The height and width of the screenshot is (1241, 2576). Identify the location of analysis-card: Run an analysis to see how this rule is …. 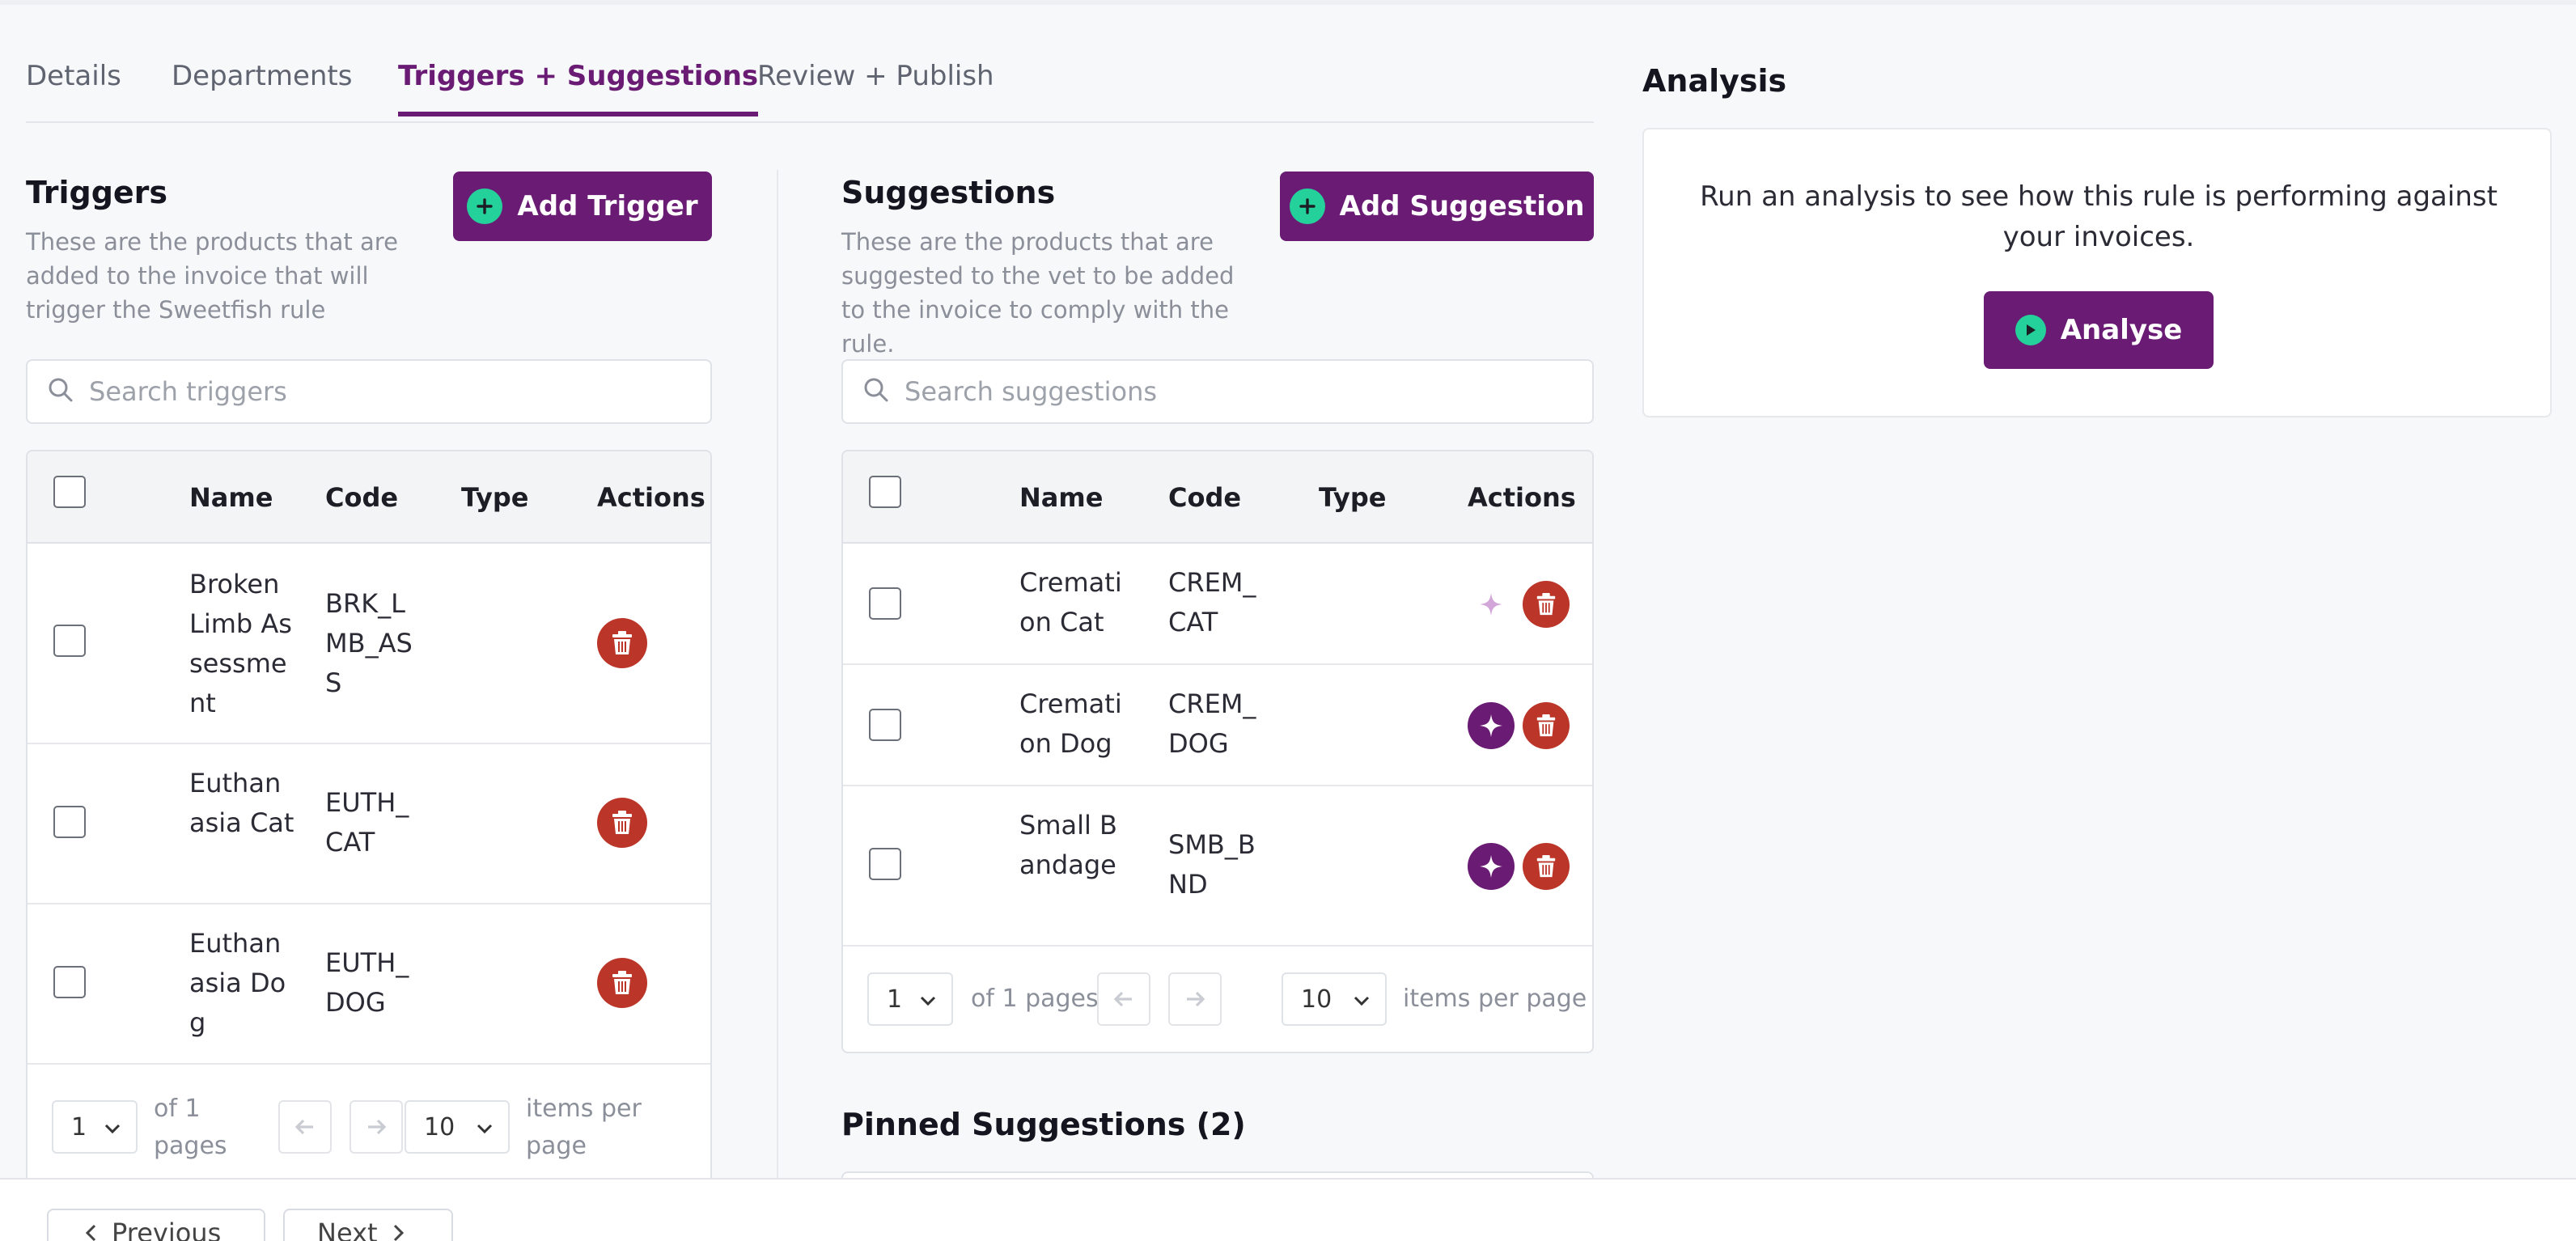
(2097, 272).